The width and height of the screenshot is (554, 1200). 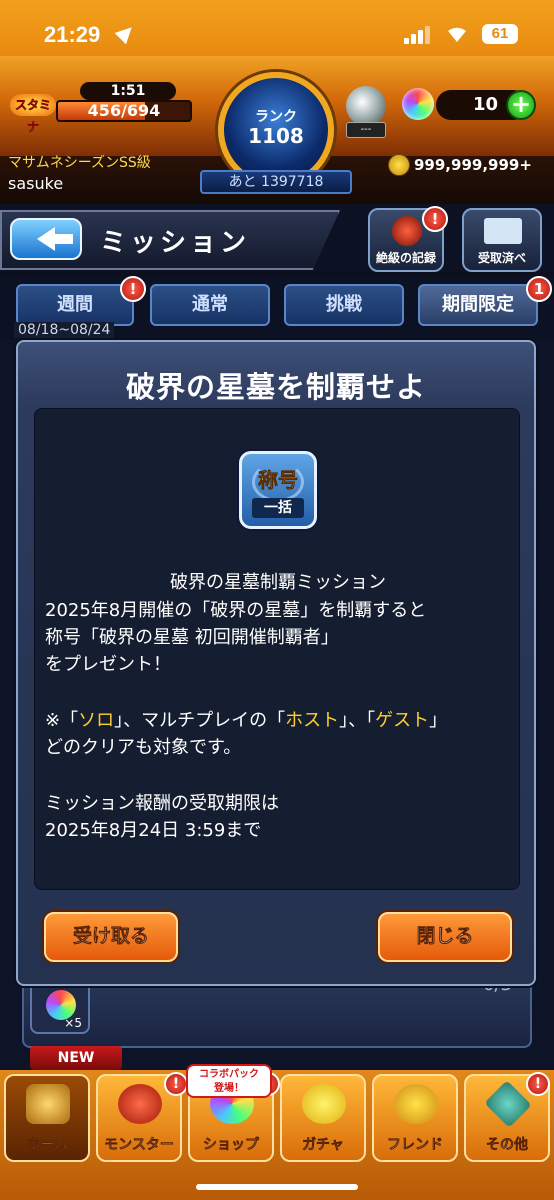 I want to click on player-title: マサムネシーズンSS級, so click(x=79, y=163).